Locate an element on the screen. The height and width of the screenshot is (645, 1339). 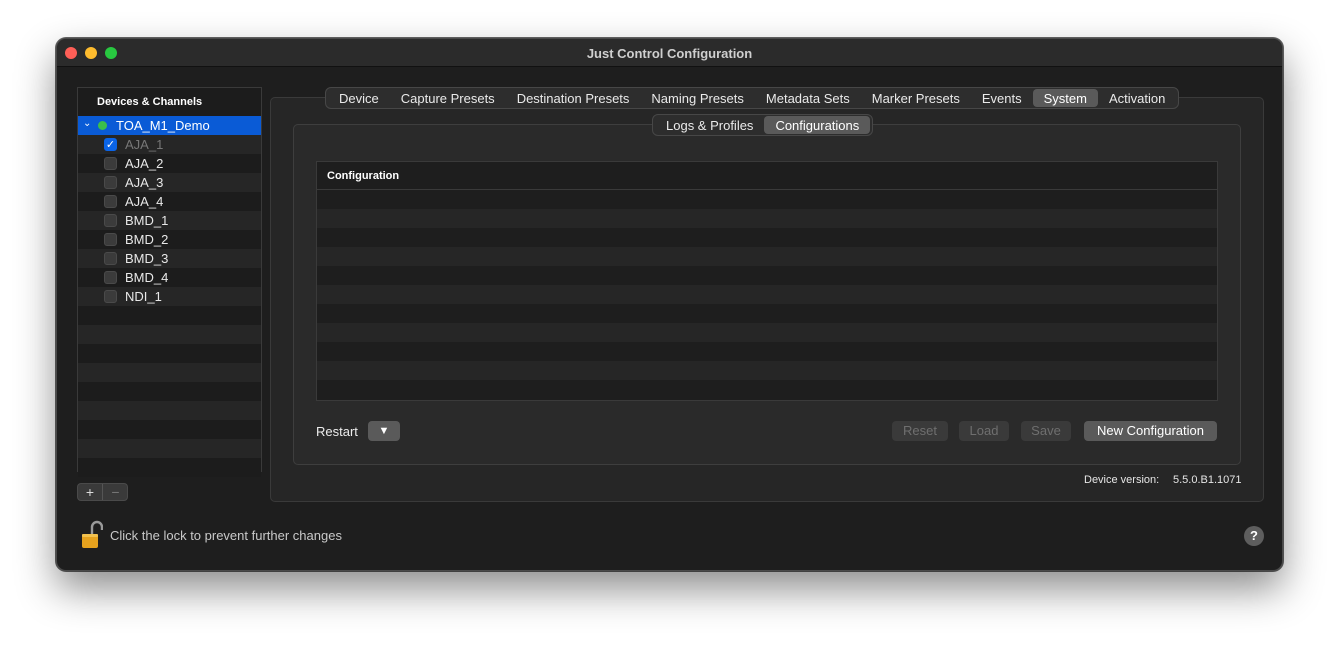
new-configuration-button: New Configuration is located at coordinates (1150, 431).